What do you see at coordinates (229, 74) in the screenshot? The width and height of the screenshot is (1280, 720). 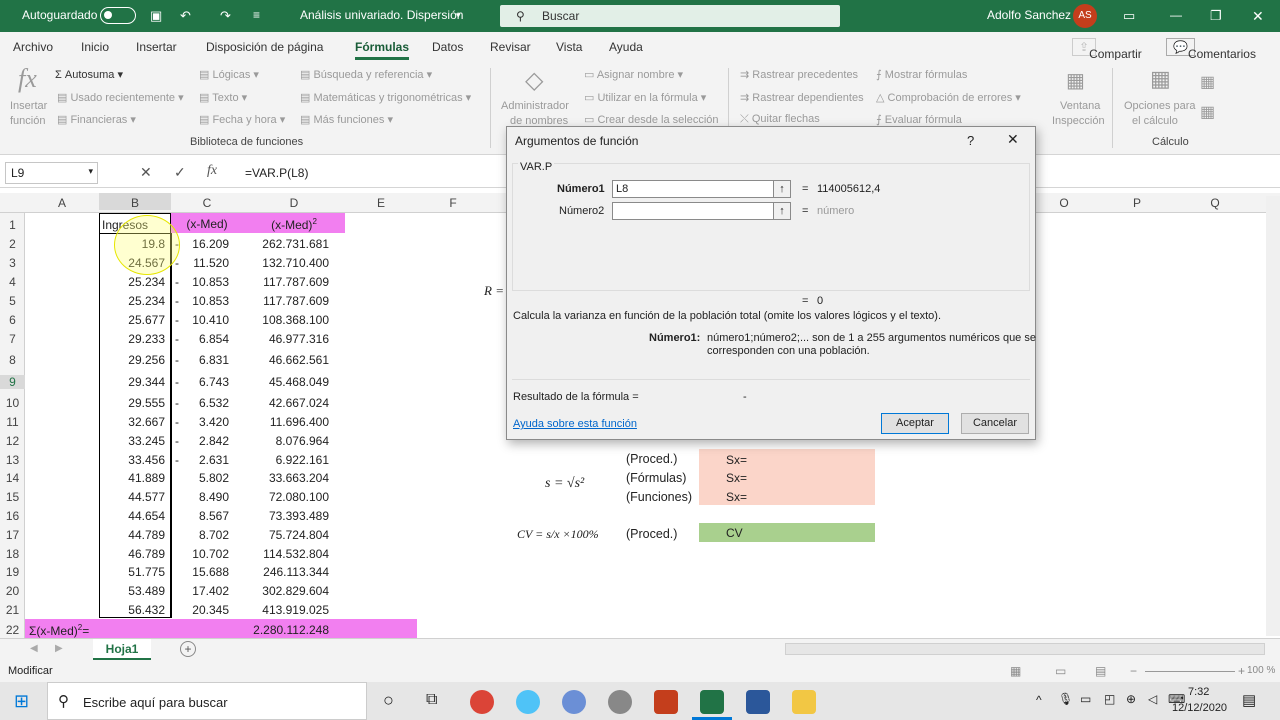 I see `logical-button: ▤ Lógicas ▾` at bounding box center [229, 74].